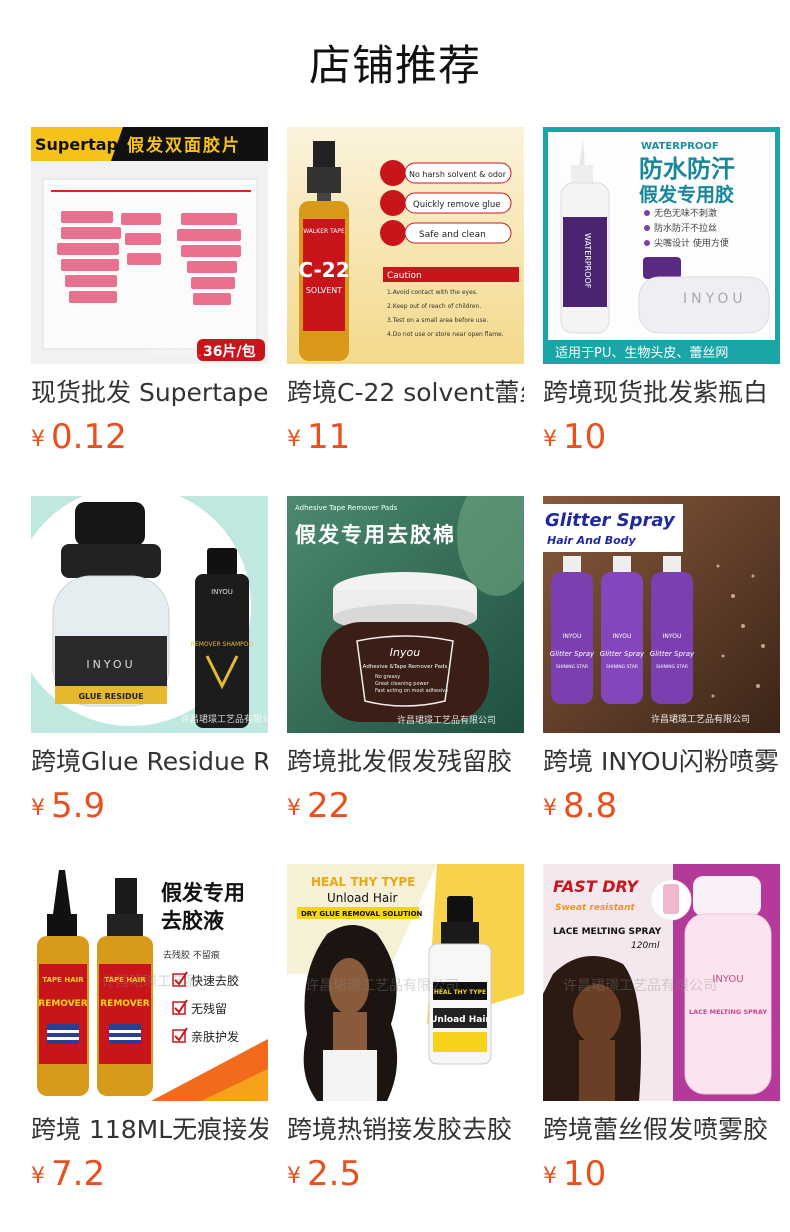  What do you see at coordinates (184, 145) in the screenshot?
I see `banner-cn-label: 假发双面胶片` at bounding box center [184, 145].